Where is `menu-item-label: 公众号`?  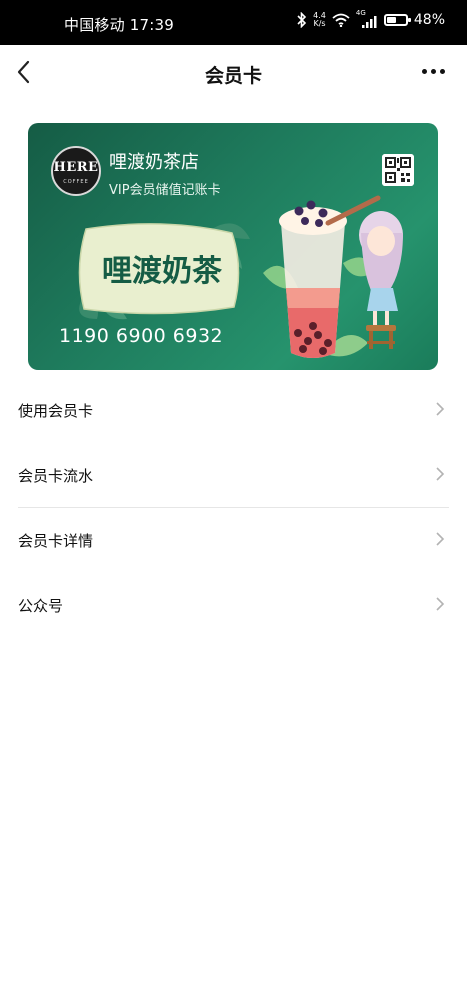 menu-item-label: 公众号 is located at coordinates (41, 606).